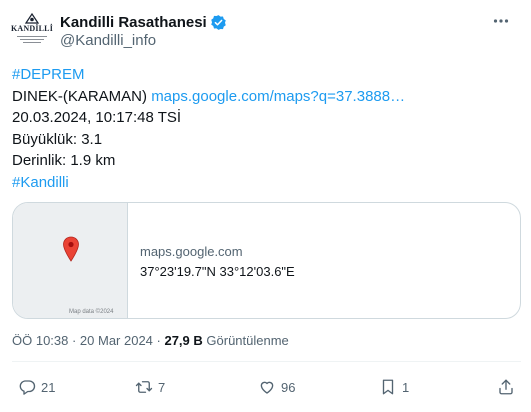  What do you see at coordinates (218, 22) in the screenshot?
I see `verified-badge-icon` at bounding box center [218, 22].